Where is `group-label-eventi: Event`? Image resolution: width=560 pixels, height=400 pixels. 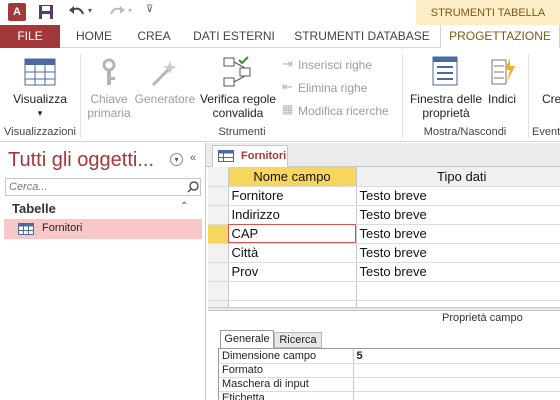 group-label-eventi: Event is located at coordinates (546, 132).